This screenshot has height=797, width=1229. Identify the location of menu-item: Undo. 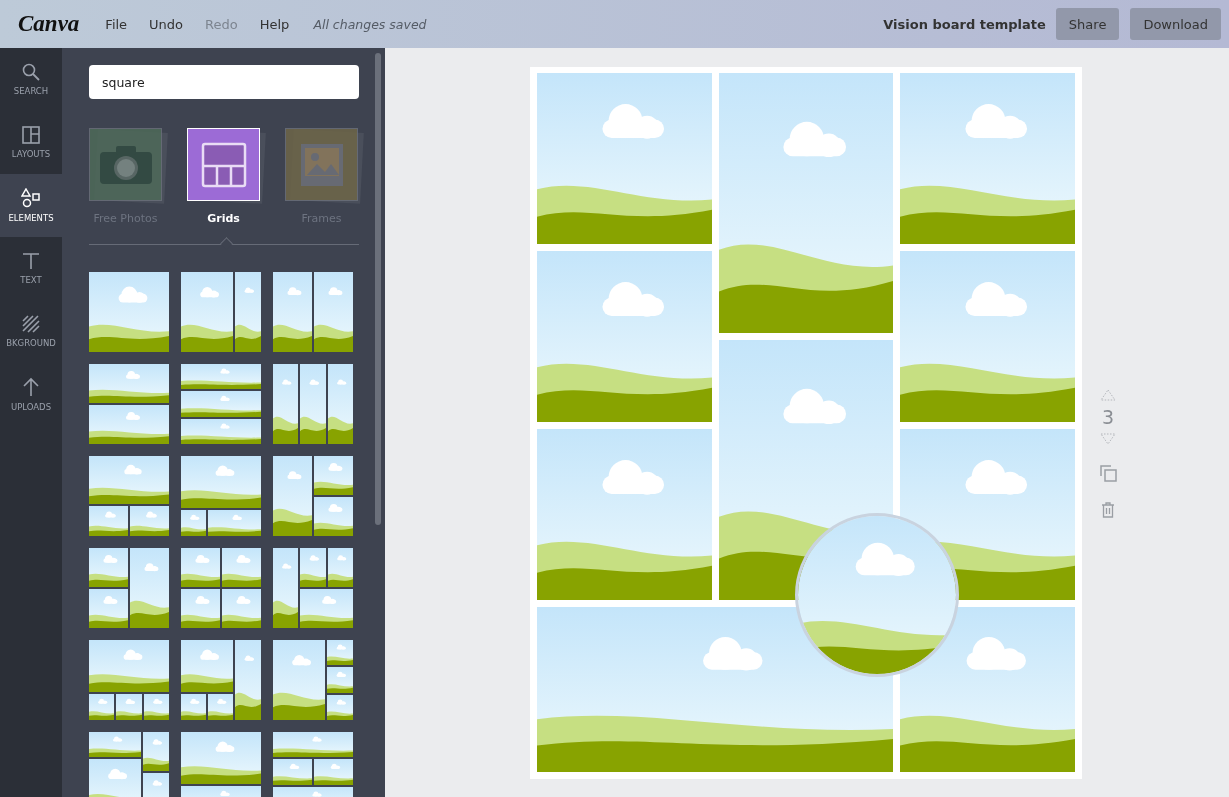
(166, 24).